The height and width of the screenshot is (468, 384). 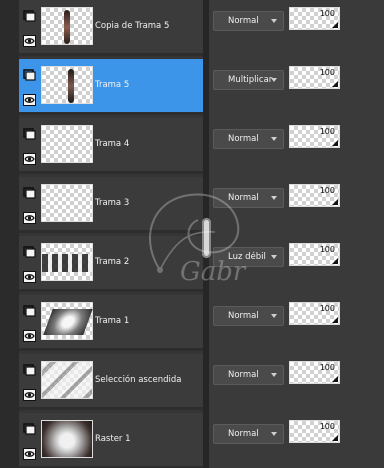 I want to click on layer-row: Trama 1, so click(x=111, y=323).